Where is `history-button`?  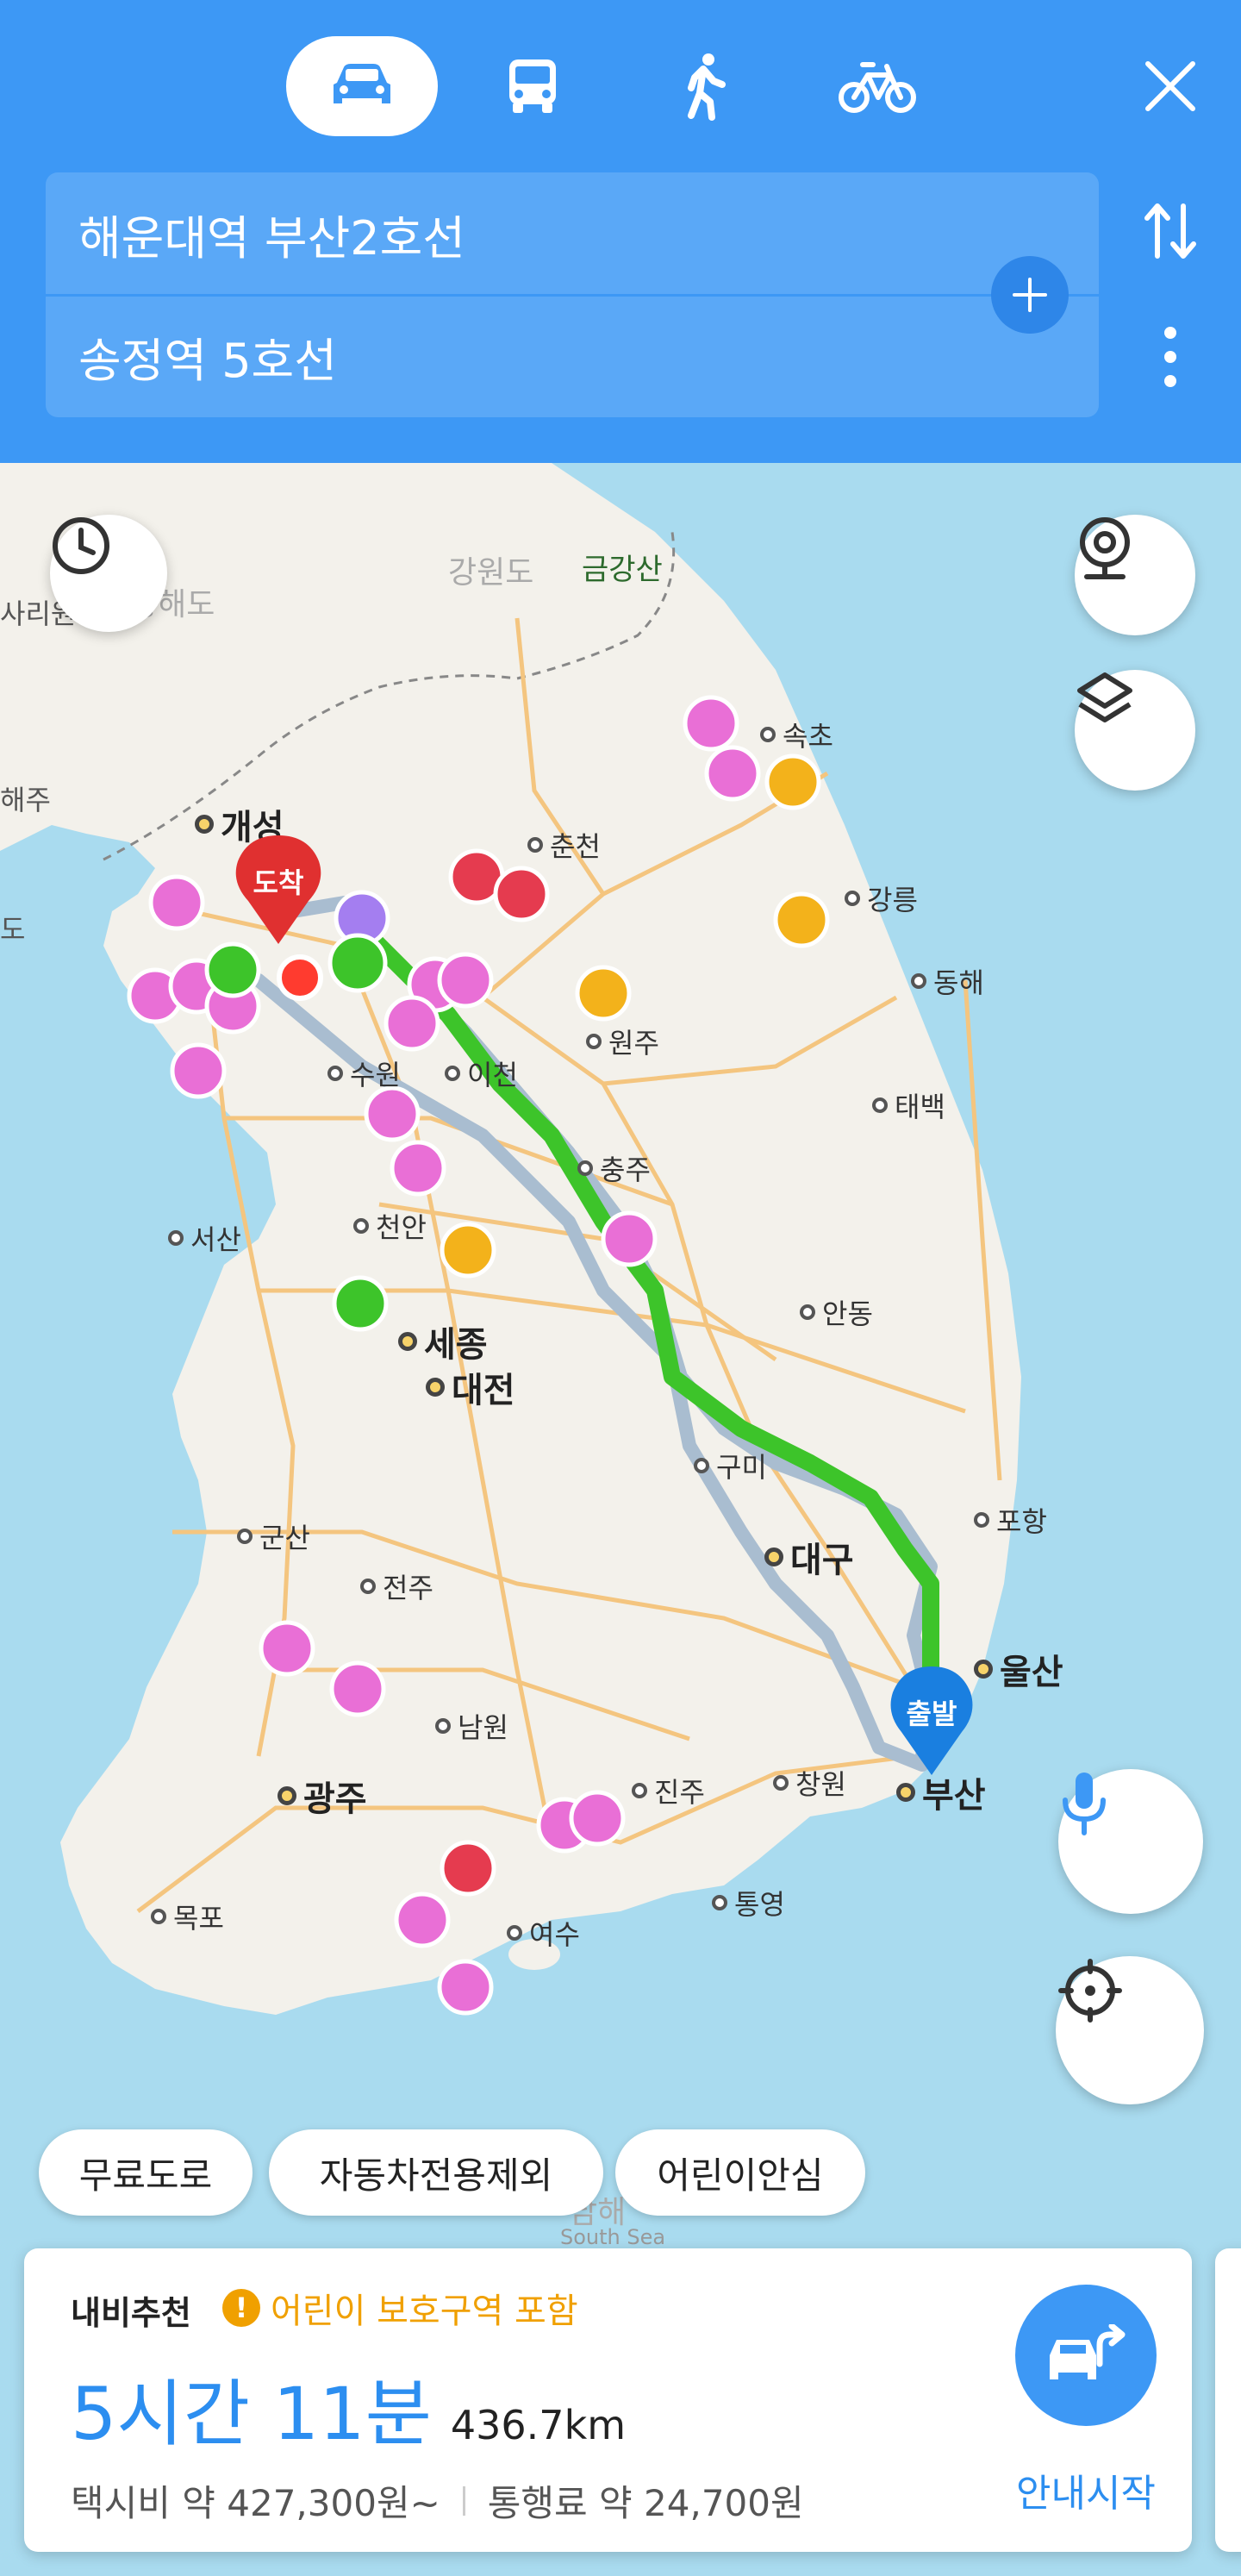
history-button is located at coordinates (108, 573).